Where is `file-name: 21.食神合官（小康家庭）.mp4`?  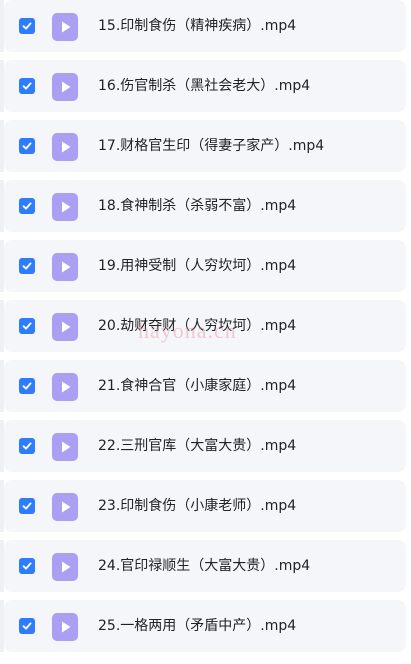 file-name: 21.食神合官（小康家庭）.mp4 is located at coordinates (197, 386).